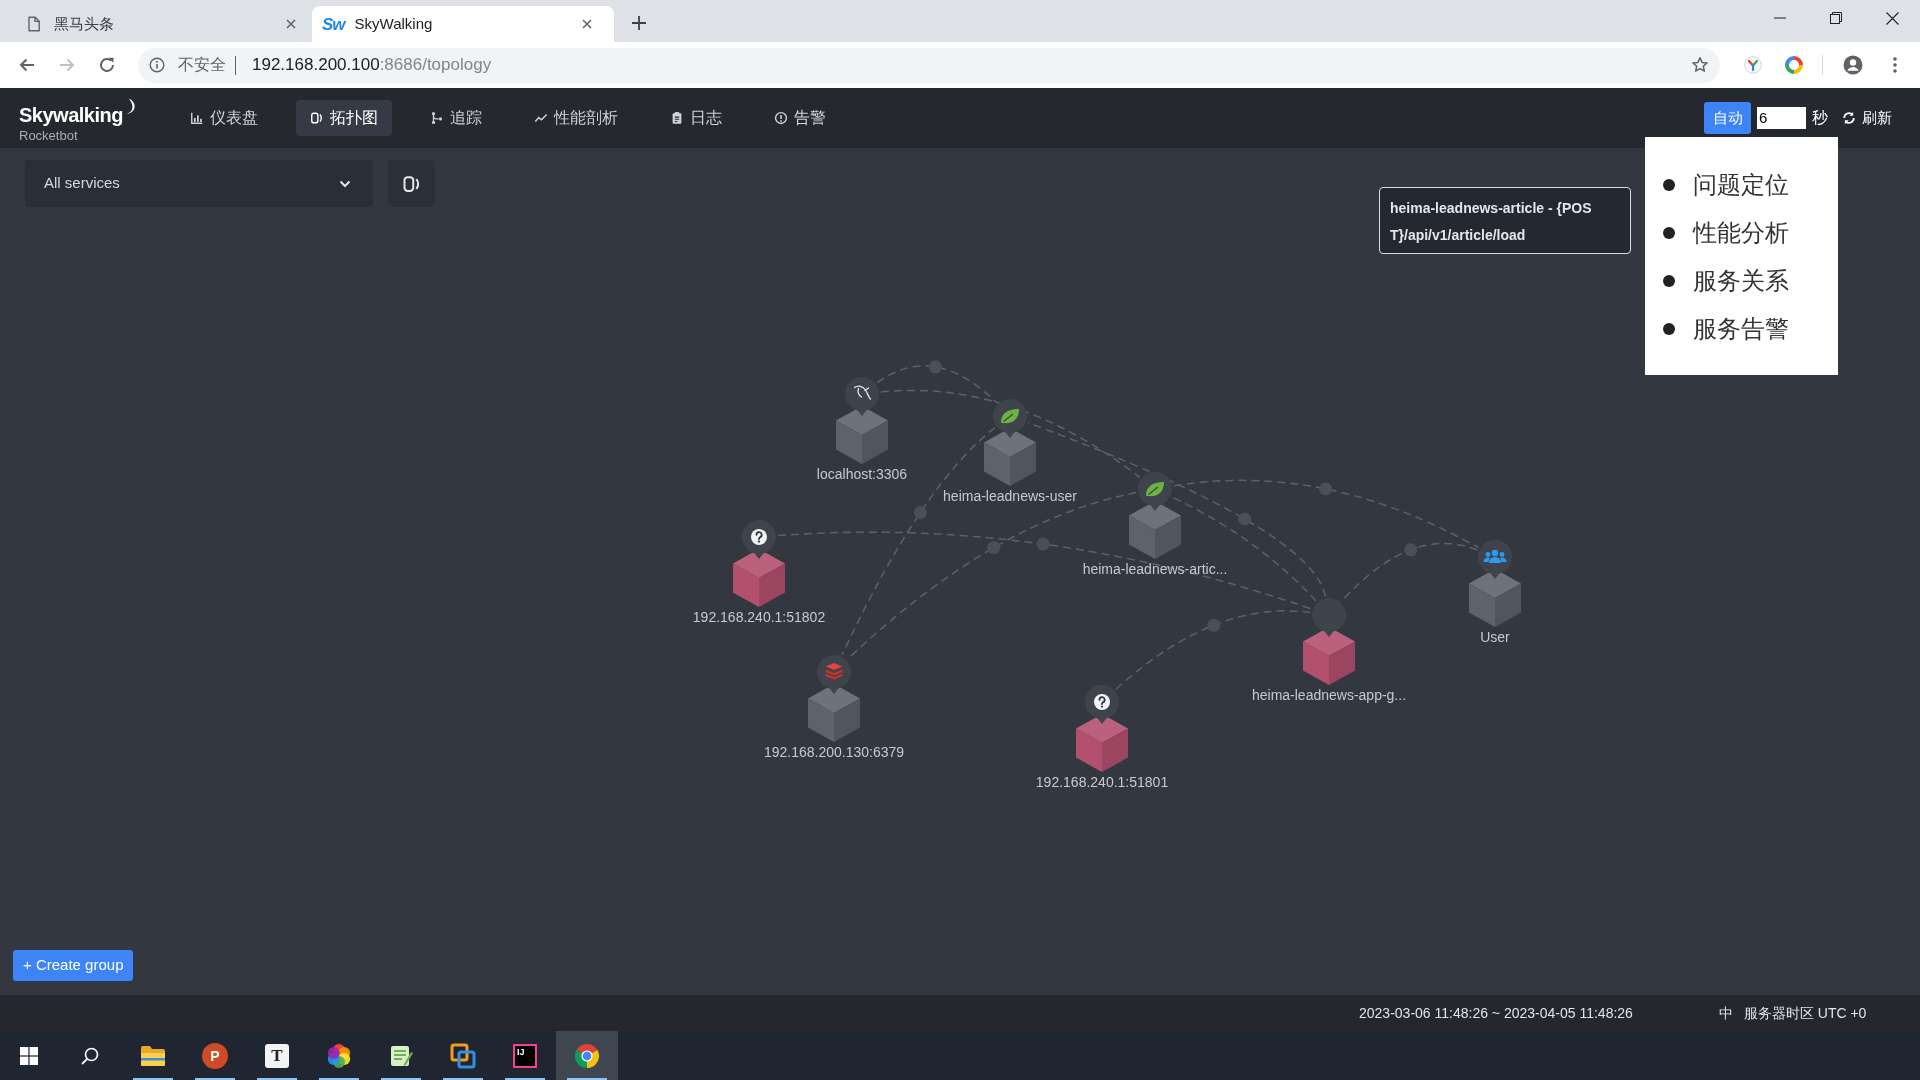 The height and width of the screenshot is (1080, 1920). I want to click on menu-item: 服务关系, so click(1741, 281).